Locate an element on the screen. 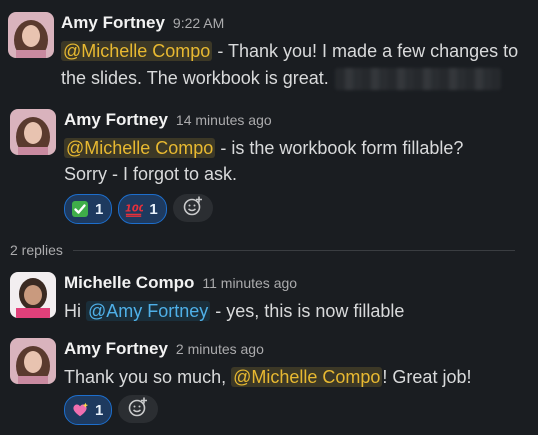 Image resolution: width=538 pixels, height=435 pixels. message-author: Amy Fortney 9:22 AM is located at coordinates (142, 23).